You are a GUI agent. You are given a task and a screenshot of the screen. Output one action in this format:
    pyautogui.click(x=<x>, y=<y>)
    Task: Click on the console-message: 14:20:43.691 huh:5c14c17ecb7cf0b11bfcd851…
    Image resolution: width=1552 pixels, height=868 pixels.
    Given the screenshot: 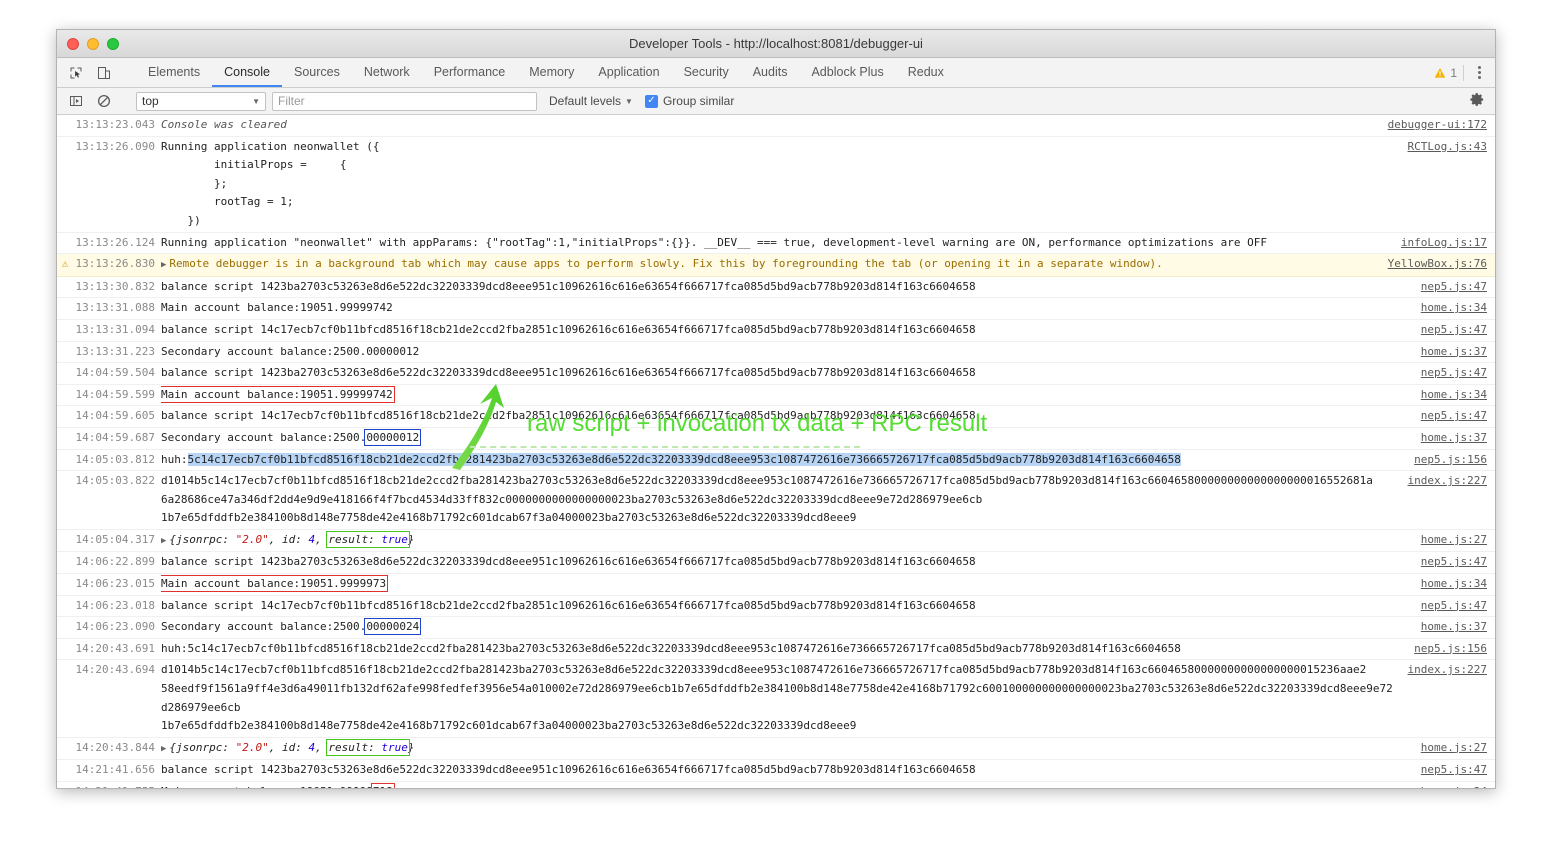 What is the action you would take?
    pyautogui.click(x=776, y=650)
    